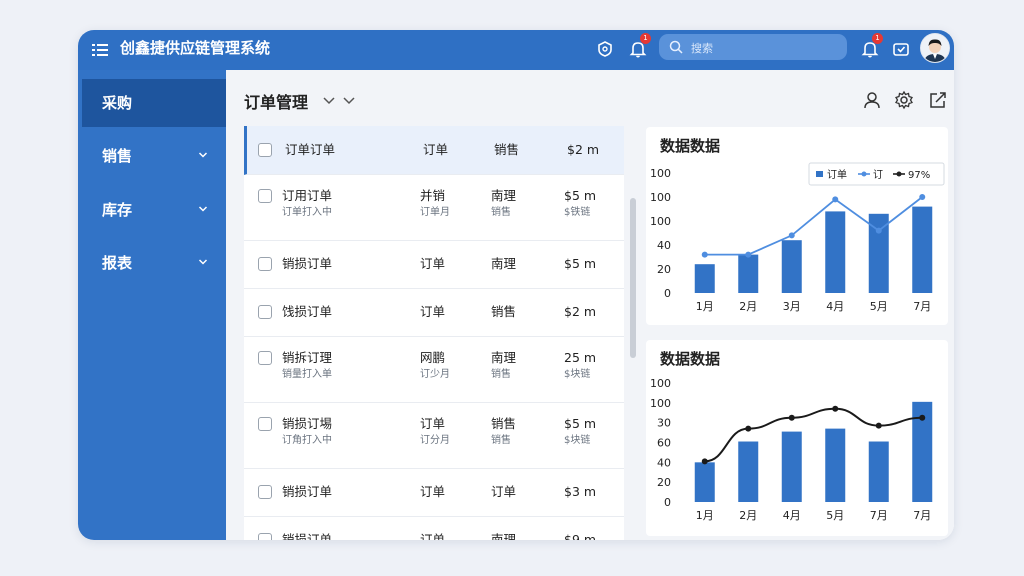  Describe the element at coordinates (433, 357) in the screenshot. I see `order-type: 网鹏` at that location.